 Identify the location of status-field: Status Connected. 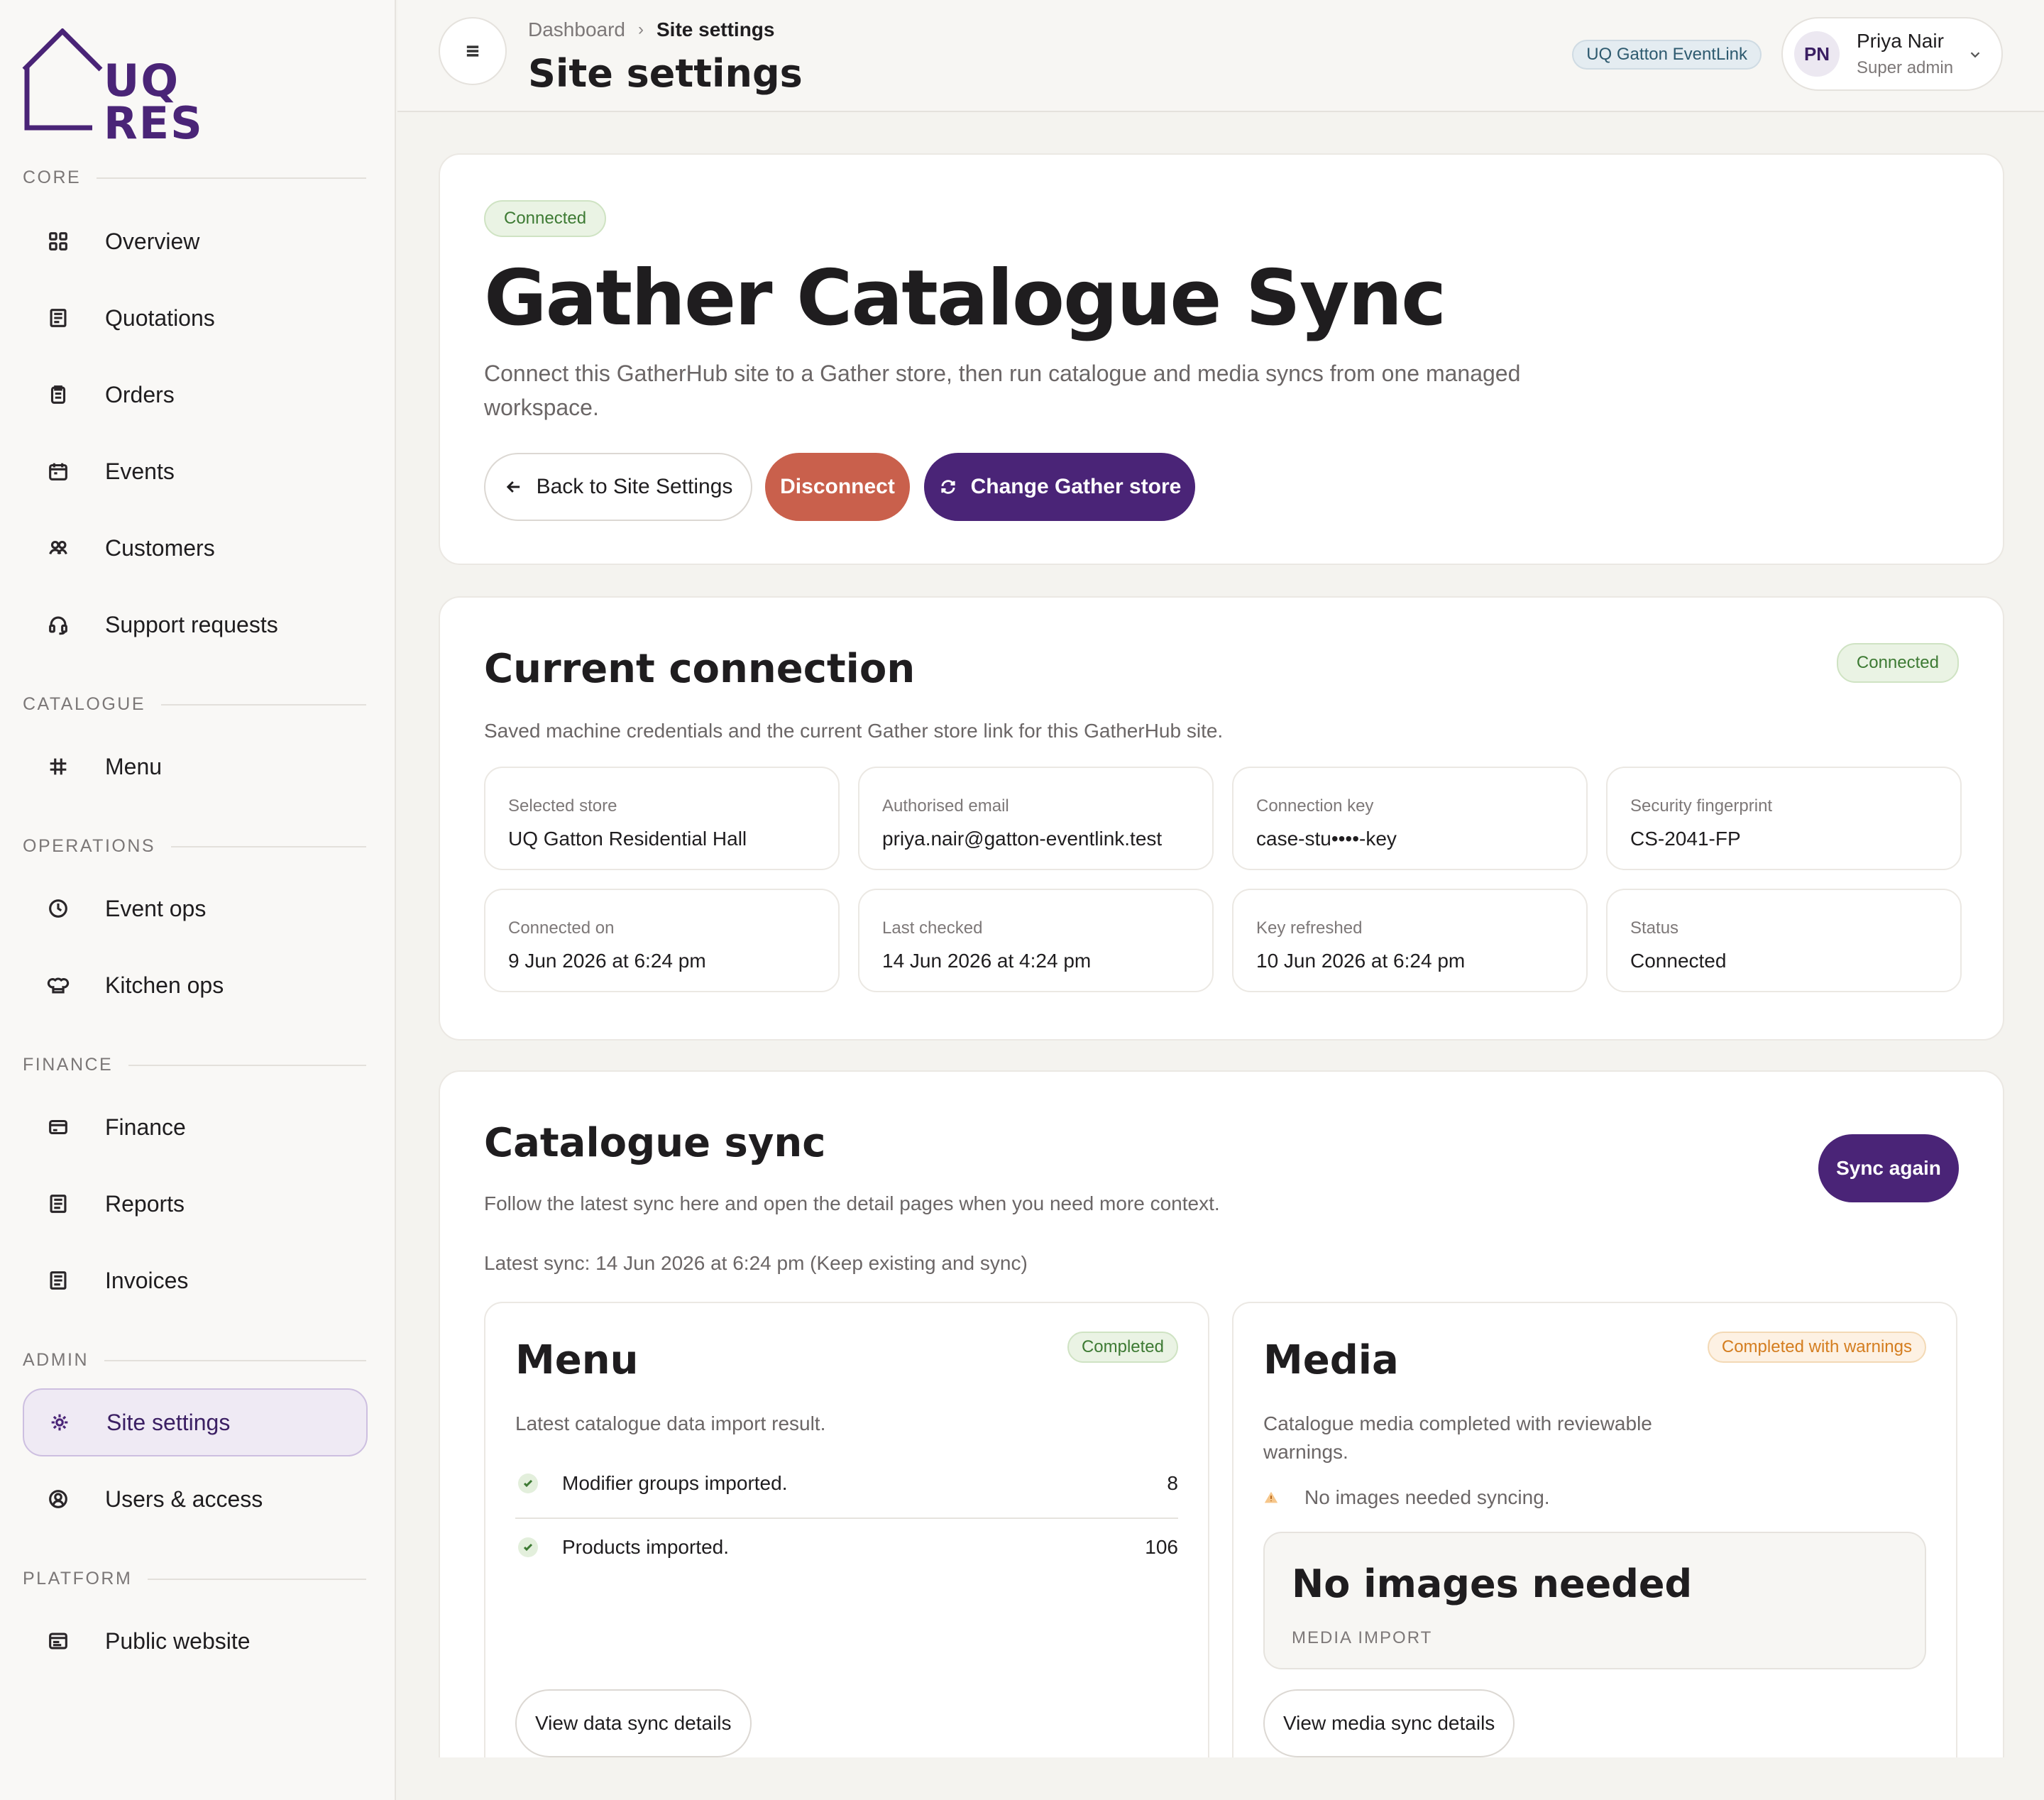
(1784, 940).